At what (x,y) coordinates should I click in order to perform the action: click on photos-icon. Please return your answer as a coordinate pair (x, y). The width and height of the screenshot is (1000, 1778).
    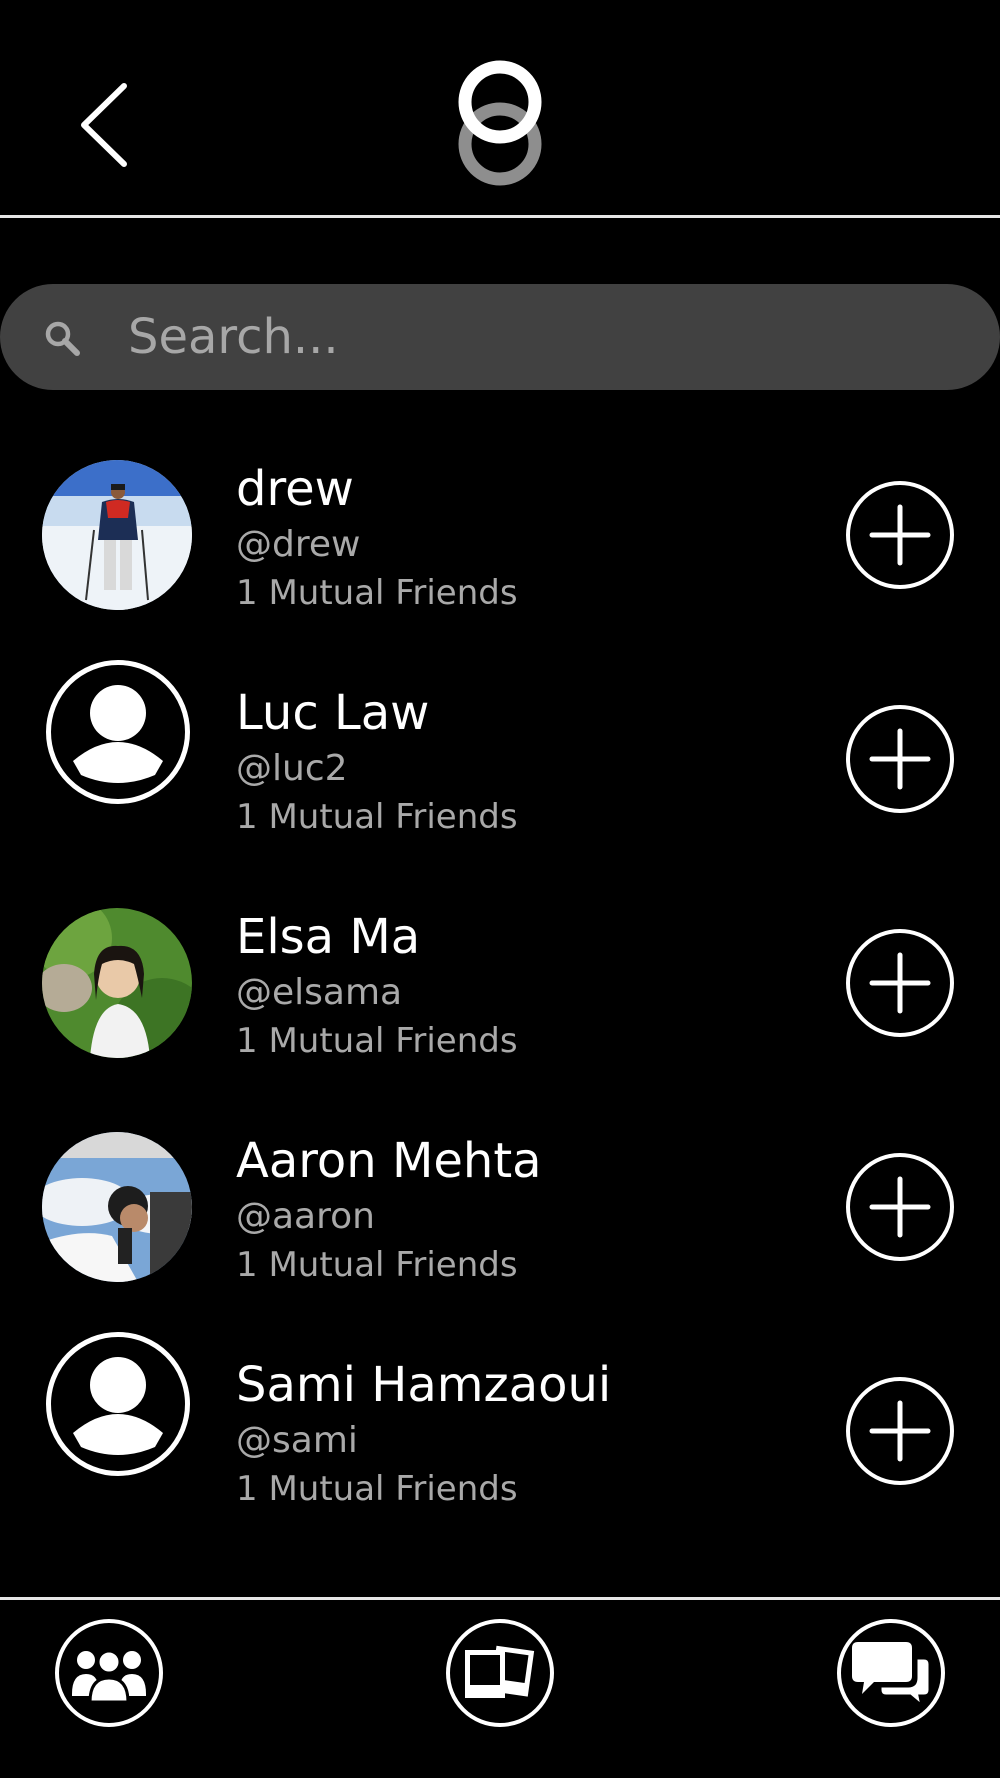
    Looking at the image, I should click on (500, 1673).